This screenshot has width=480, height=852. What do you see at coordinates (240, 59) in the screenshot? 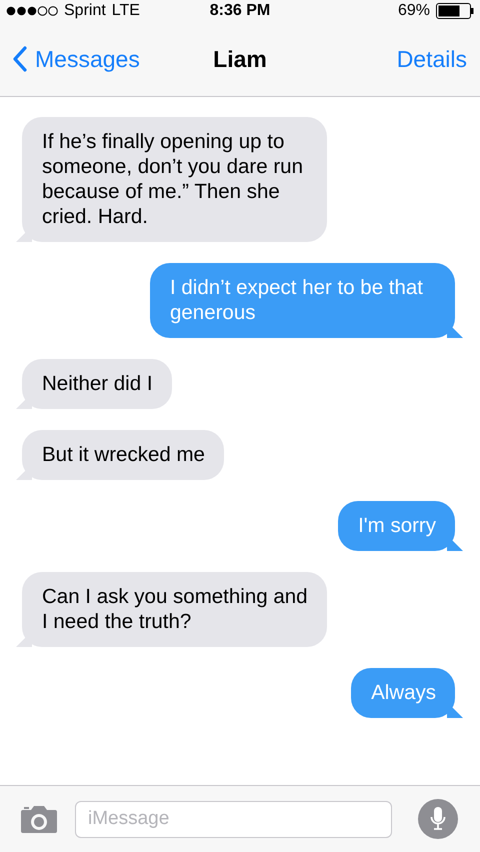
I see `contact-name: Liam` at bounding box center [240, 59].